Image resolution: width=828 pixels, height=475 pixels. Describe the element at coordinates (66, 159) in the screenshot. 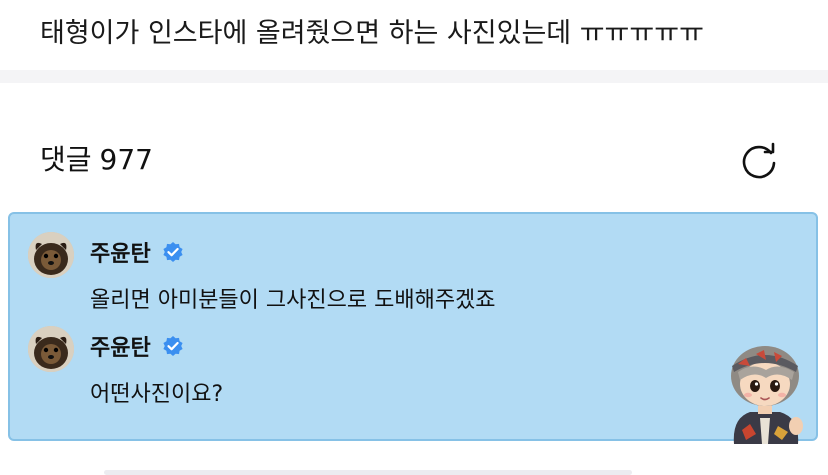

I see `comments-label: 댓글` at that location.